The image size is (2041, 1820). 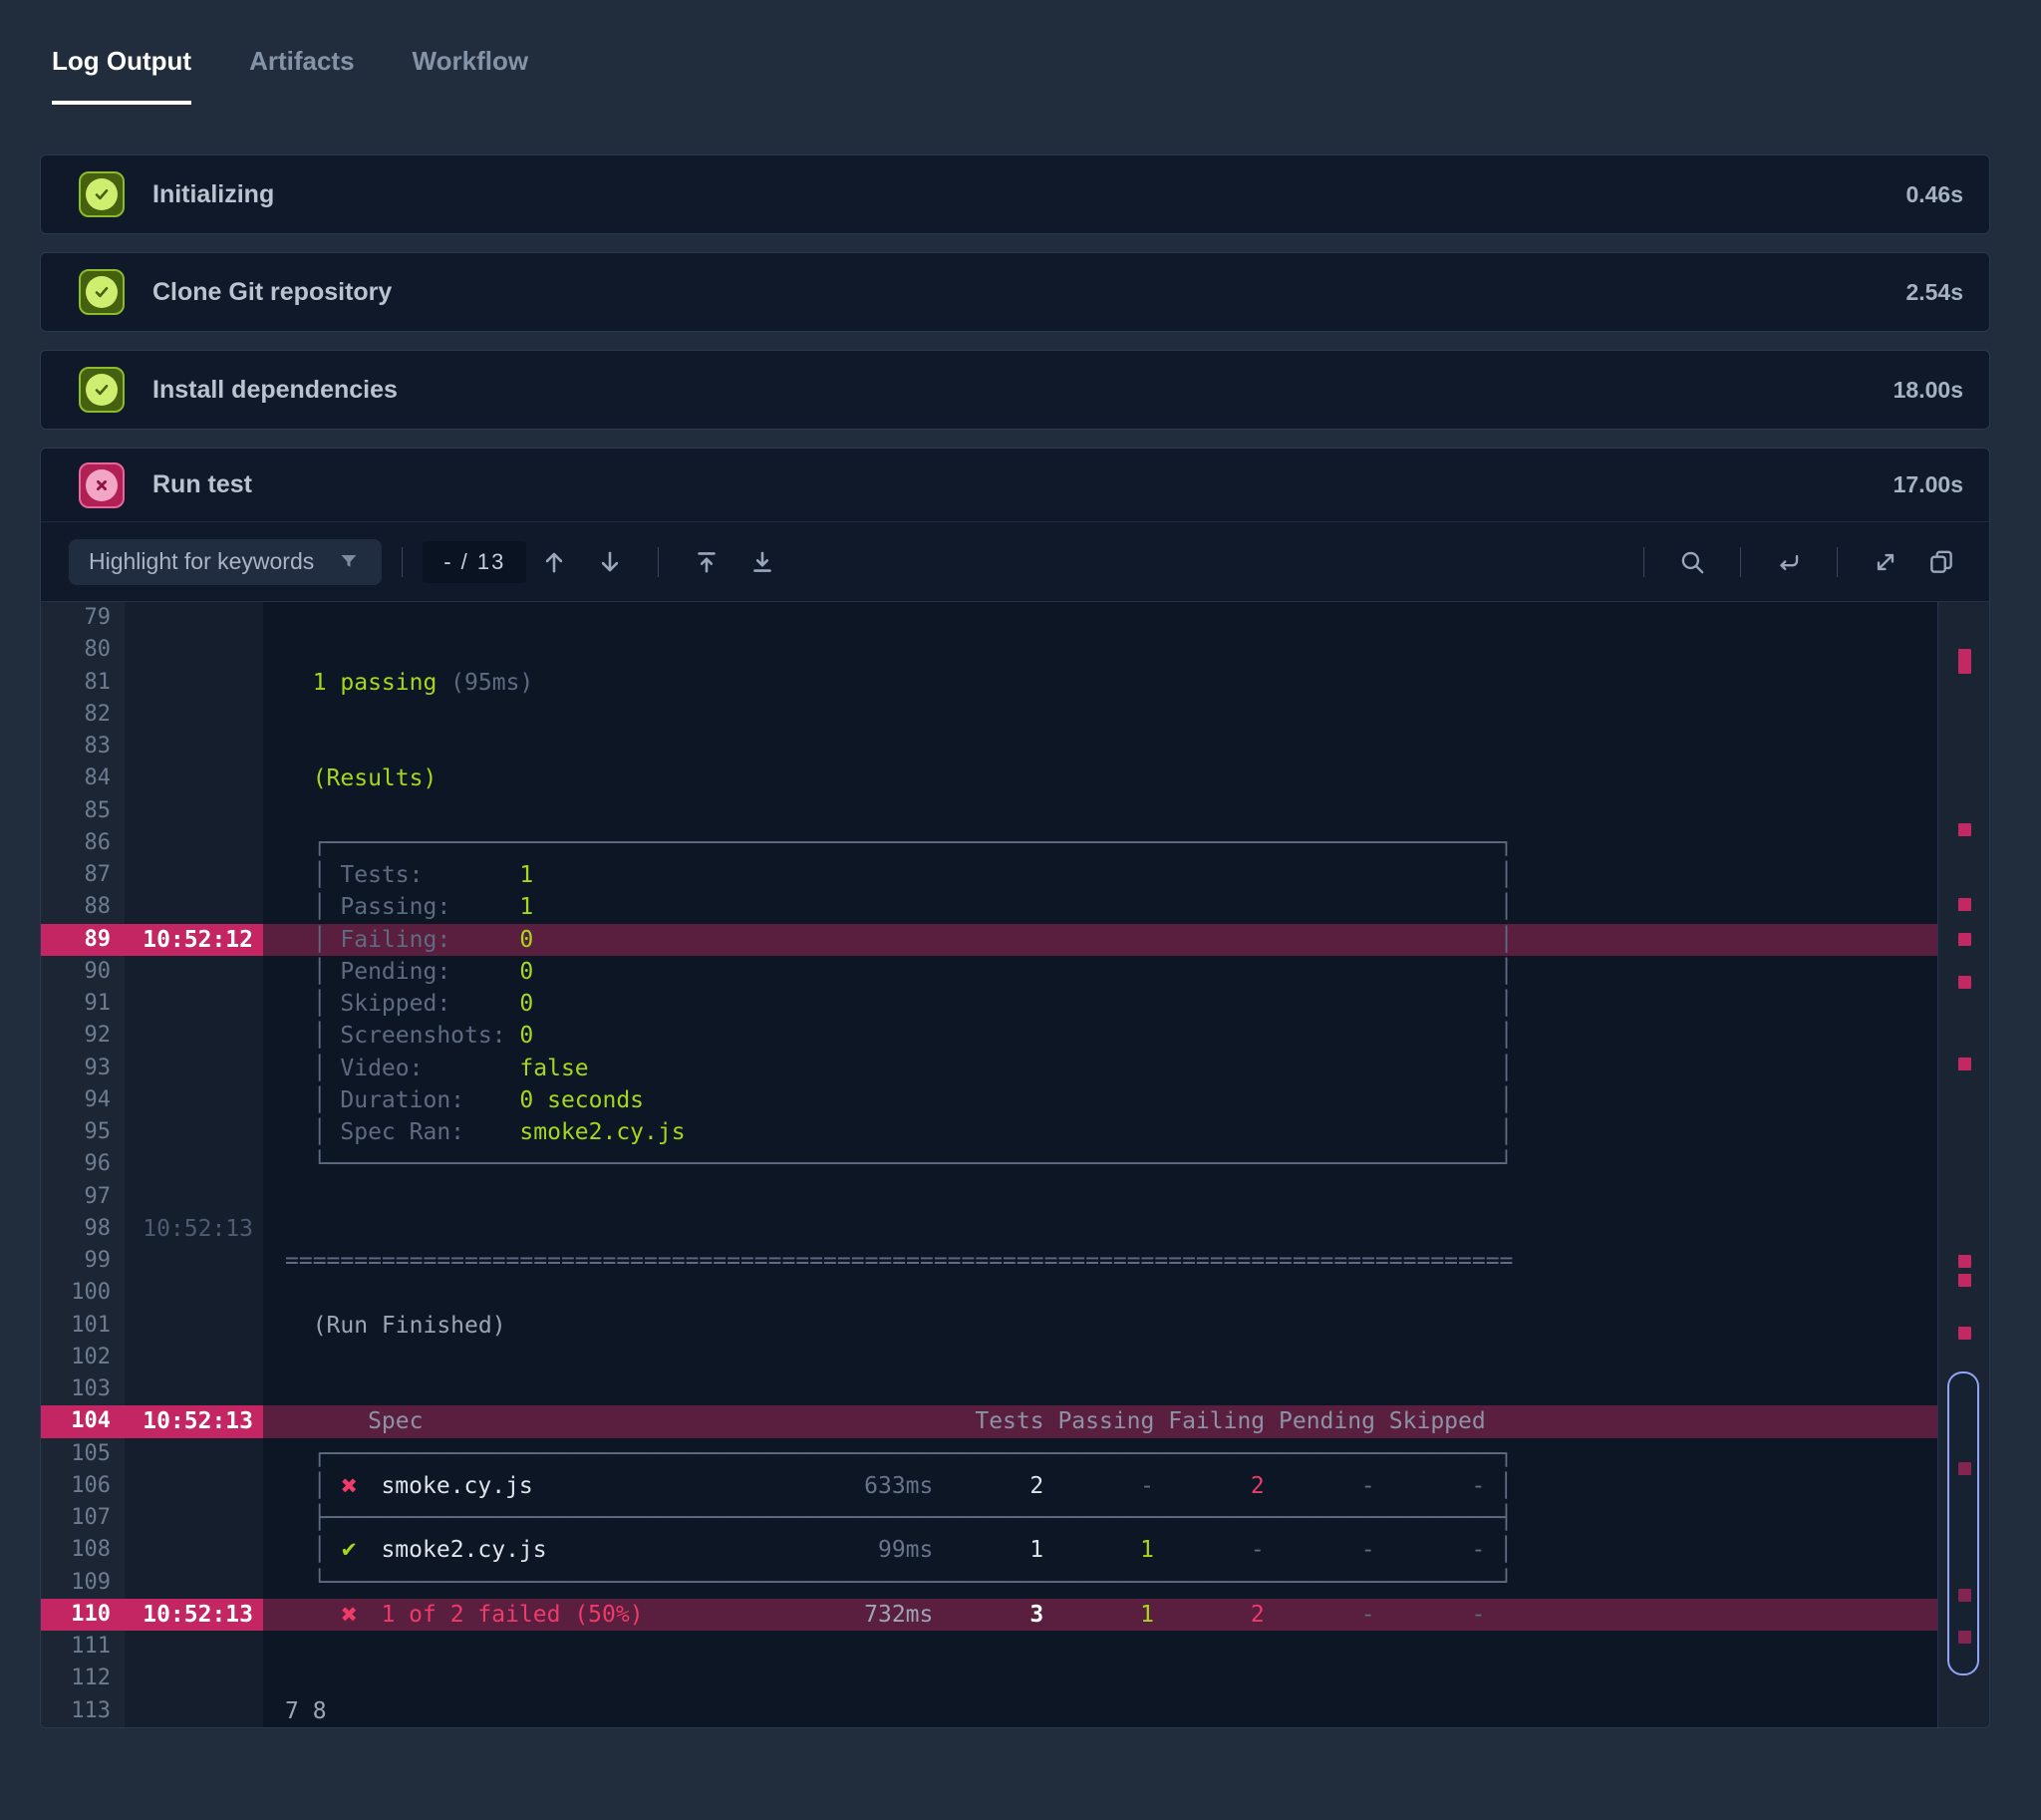 What do you see at coordinates (301, 75) in the screenshot?
I see `tab-artifacts: Artifacts` at bounding box center [301, 75].